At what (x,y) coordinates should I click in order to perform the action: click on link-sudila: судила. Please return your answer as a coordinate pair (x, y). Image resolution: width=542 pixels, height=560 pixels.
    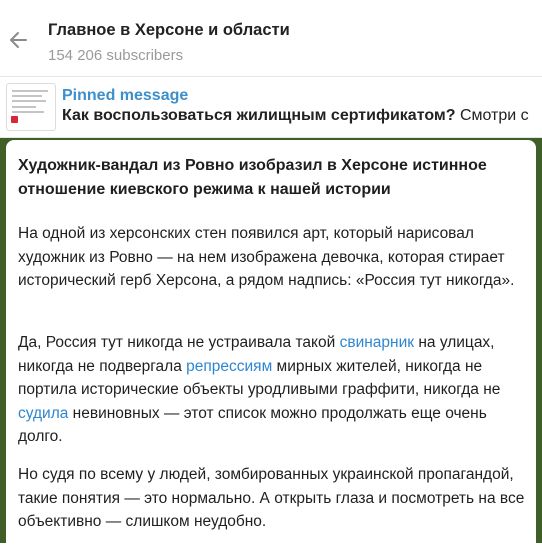
    Looking at the image, I should click on (43, 413).